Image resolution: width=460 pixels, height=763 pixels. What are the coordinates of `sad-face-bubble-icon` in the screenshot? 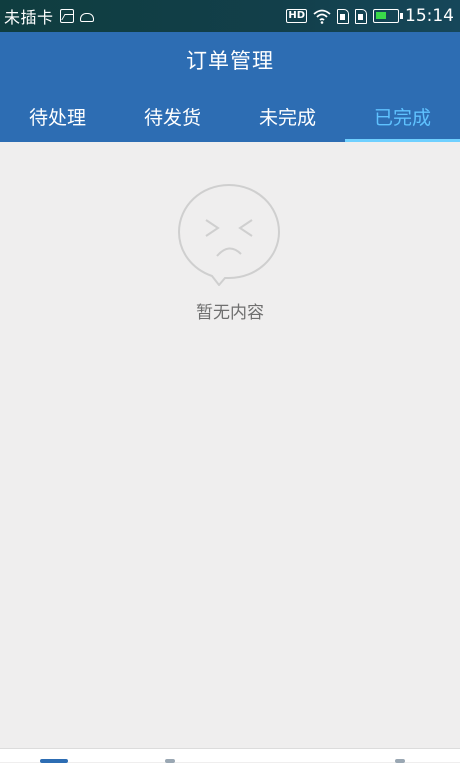 It's located at (229, 234).